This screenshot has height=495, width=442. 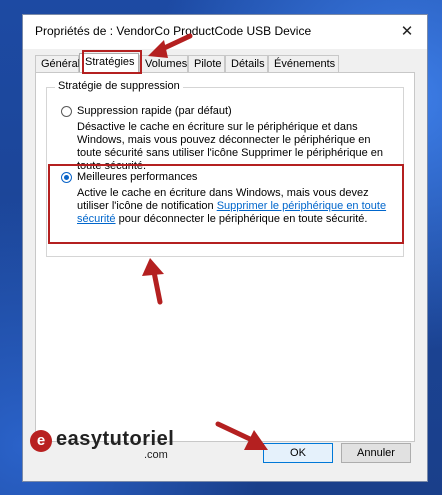 I want to click on brand-suffix: .com, so click(x=156, y=455).